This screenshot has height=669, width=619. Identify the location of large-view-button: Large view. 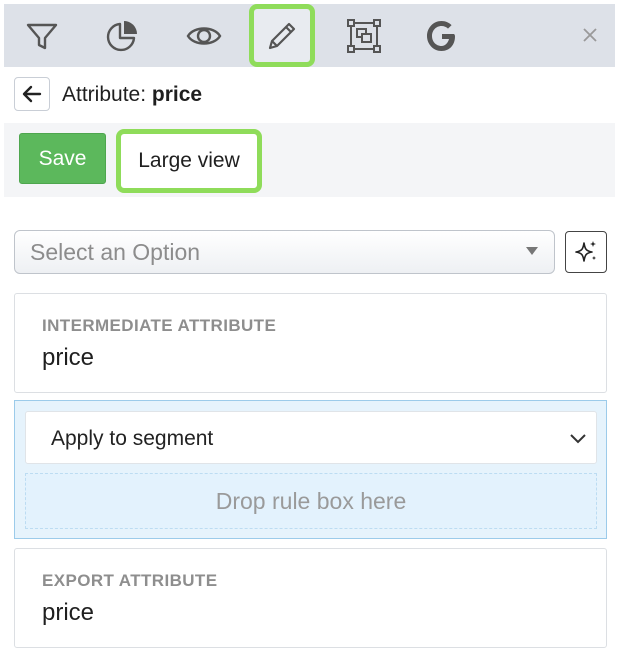
(189, 161).